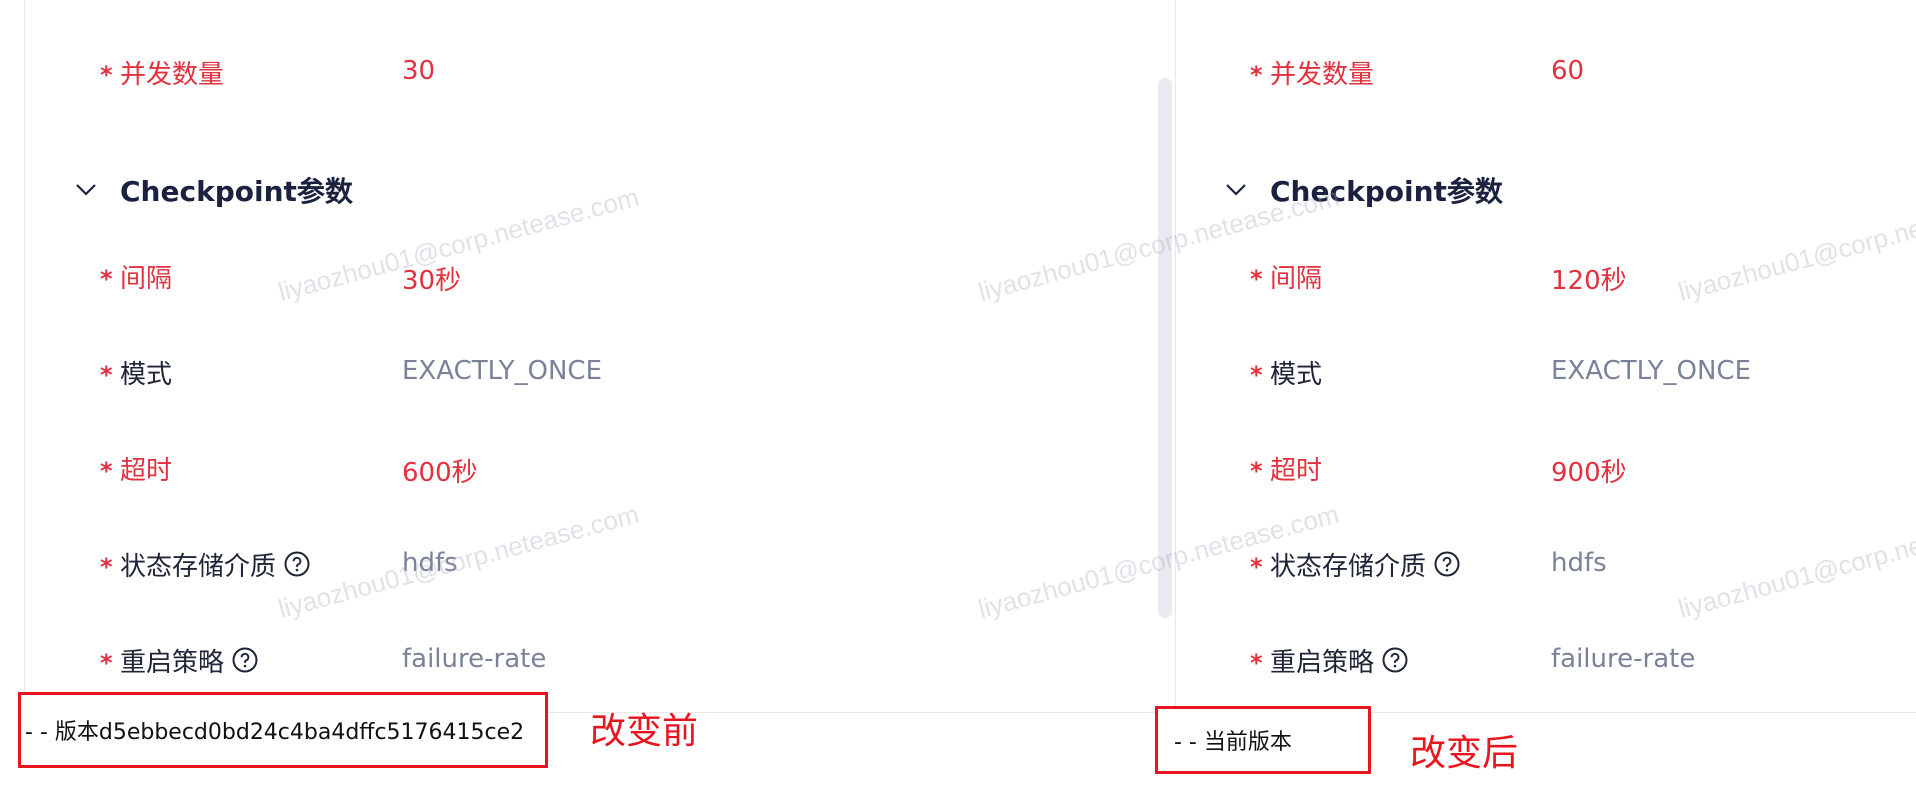  I want to click on field-value-timeout: 600秒, so click(440, 473).